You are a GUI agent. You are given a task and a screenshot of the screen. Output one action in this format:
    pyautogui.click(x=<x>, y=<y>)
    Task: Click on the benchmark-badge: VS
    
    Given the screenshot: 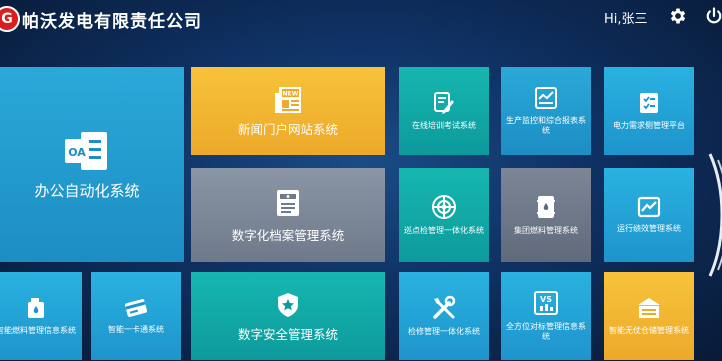 What is the action you would take?
    pyautogui.click(x=546, y=299)
    